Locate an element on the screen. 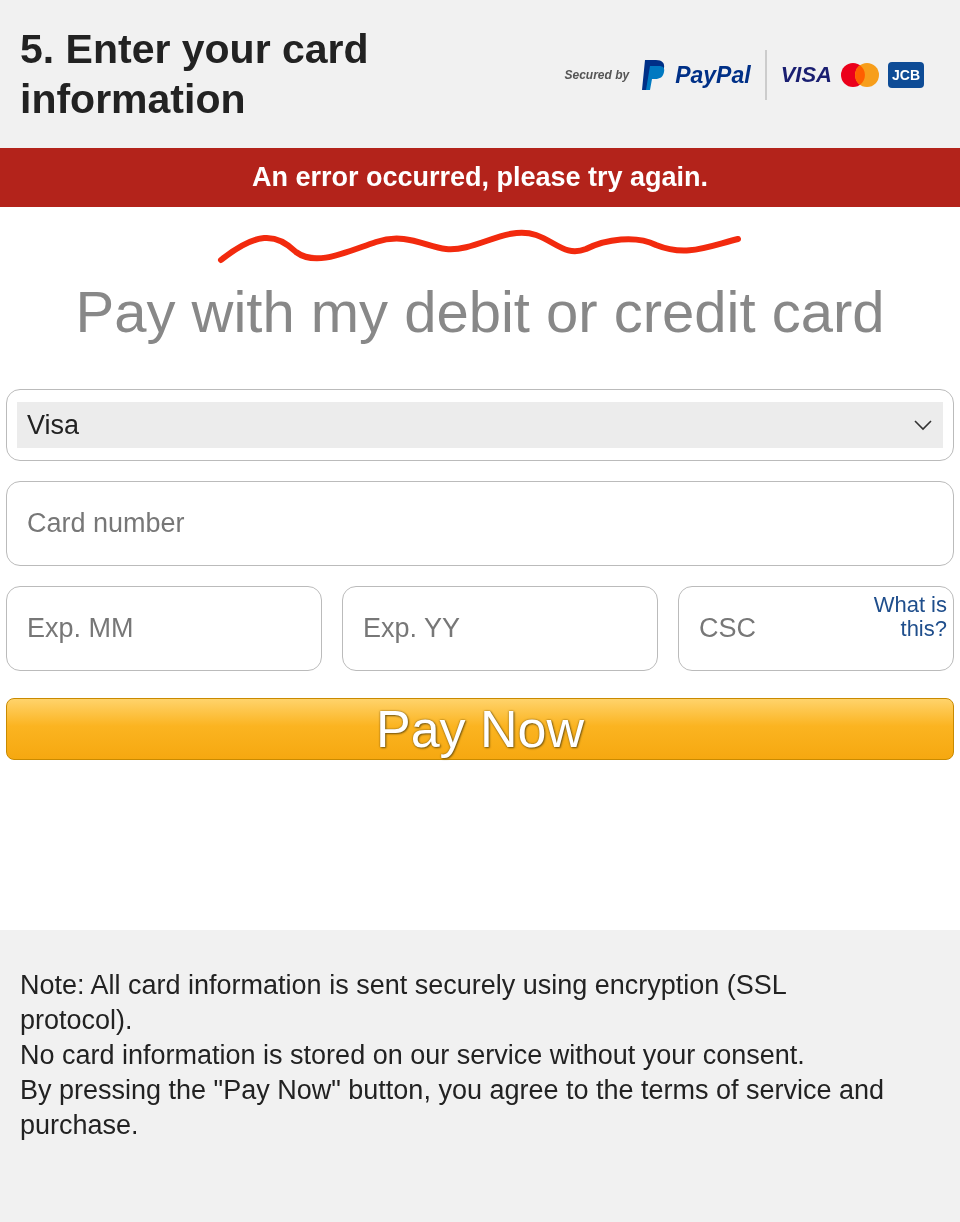 The height and width of the screenshot is (1222, 960). card-type-select: Visa is located at coordinates (480, 425).